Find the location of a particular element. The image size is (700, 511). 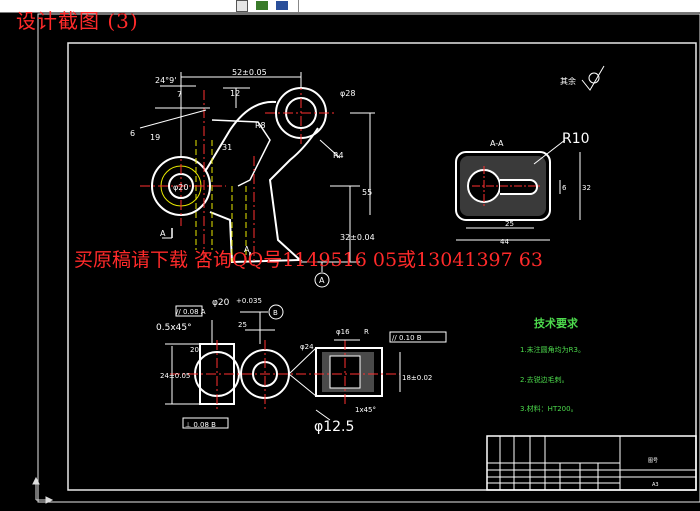

dim-32-label: 32±0.04 is located at coordinates (357, 237).